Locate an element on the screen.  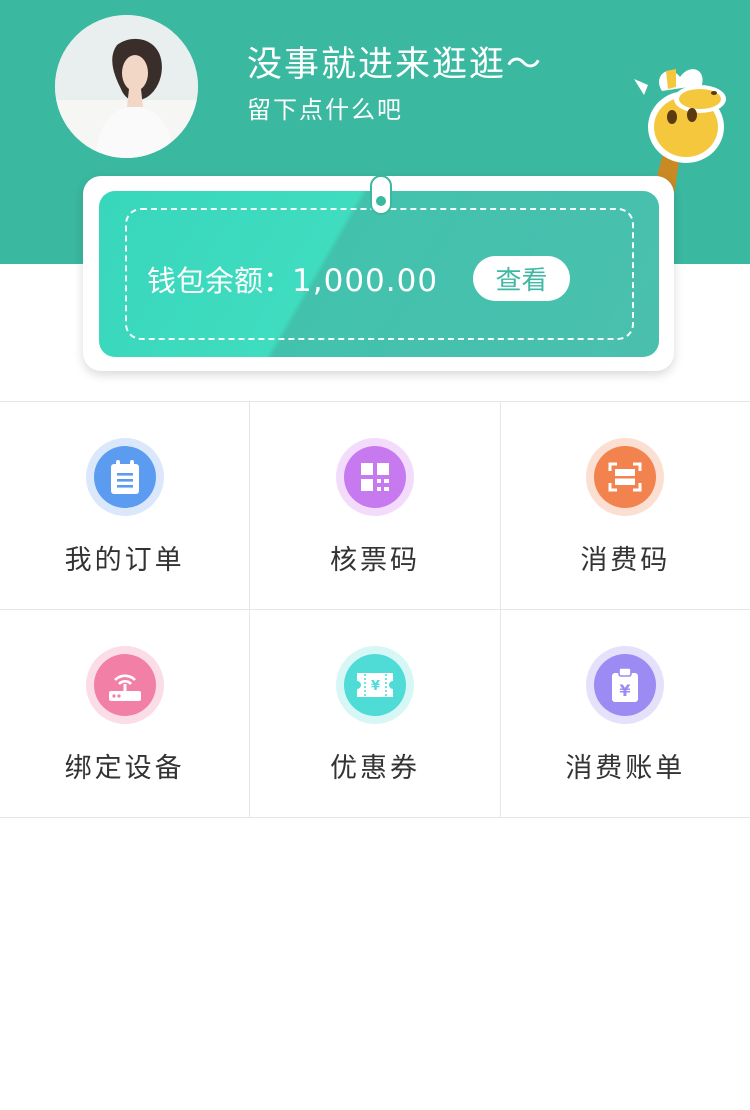
greeting-title: 没事就进来逛逛～ is located at coordinates (395, 65).